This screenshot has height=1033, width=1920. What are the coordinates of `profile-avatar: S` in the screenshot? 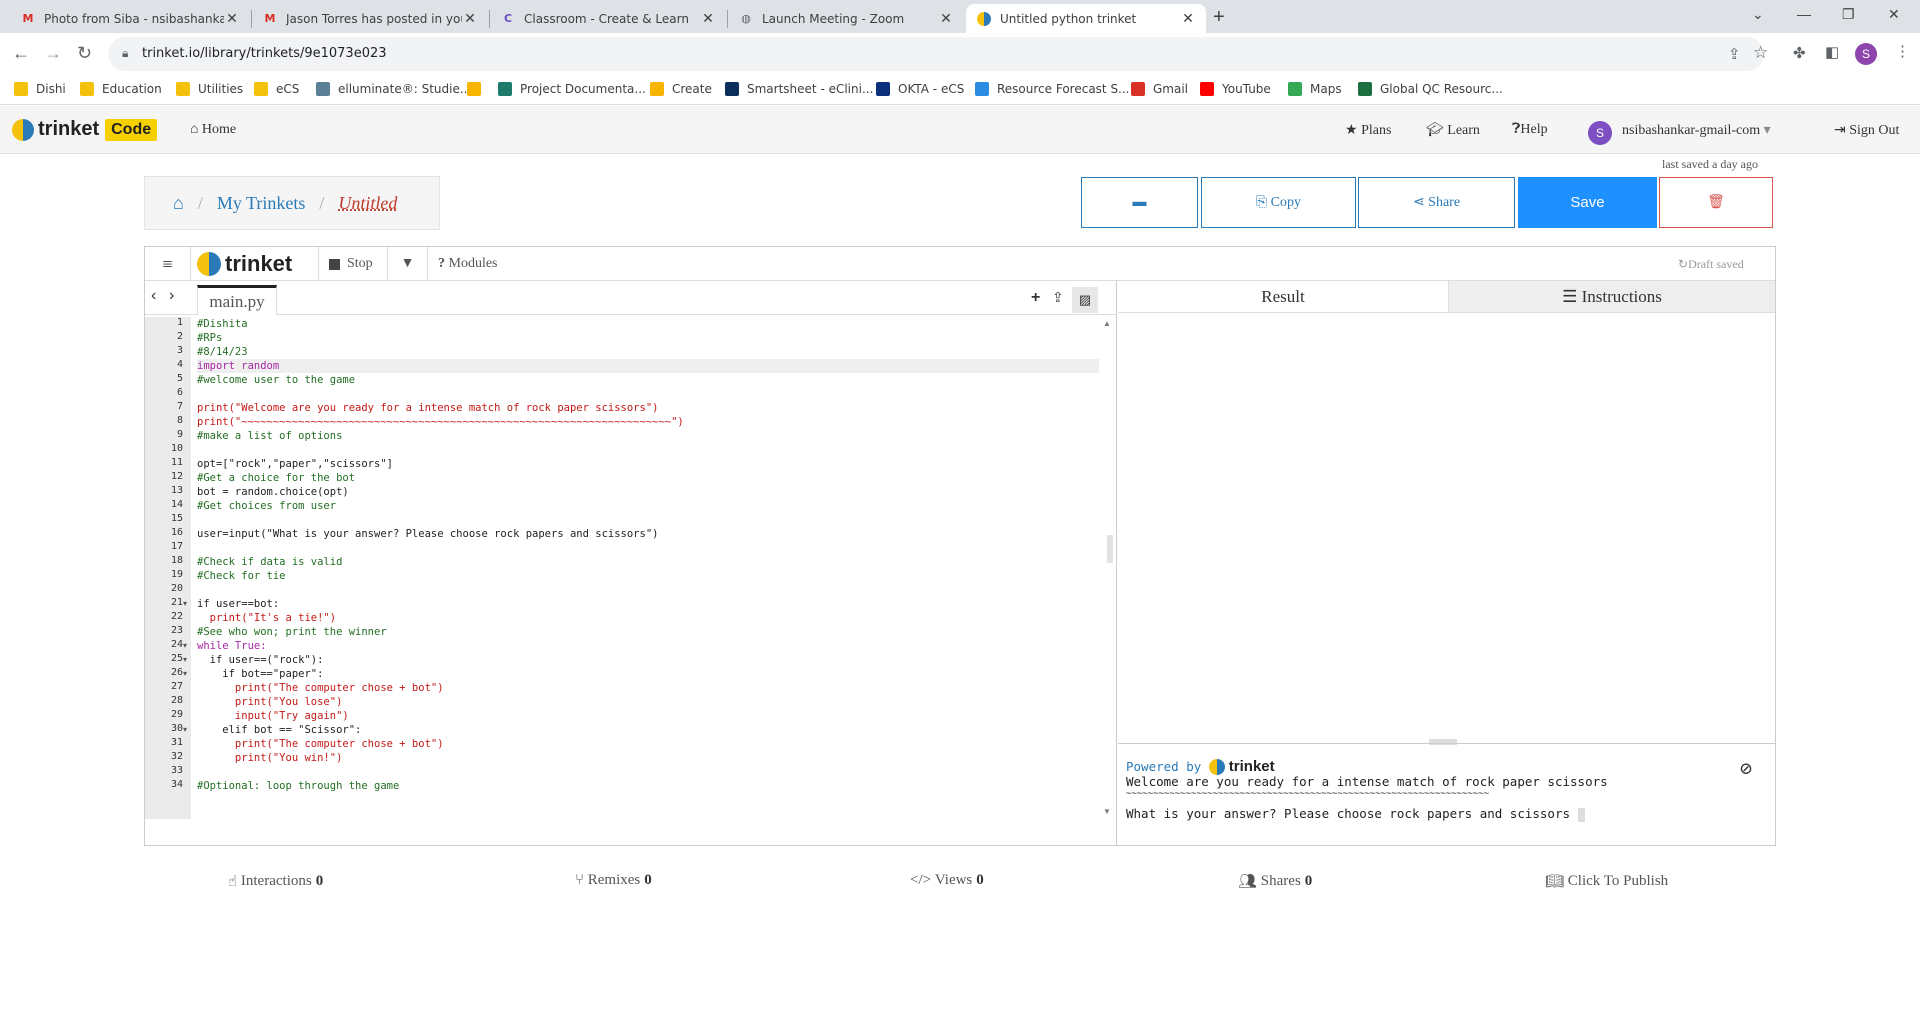 It's located at (1866, 54).